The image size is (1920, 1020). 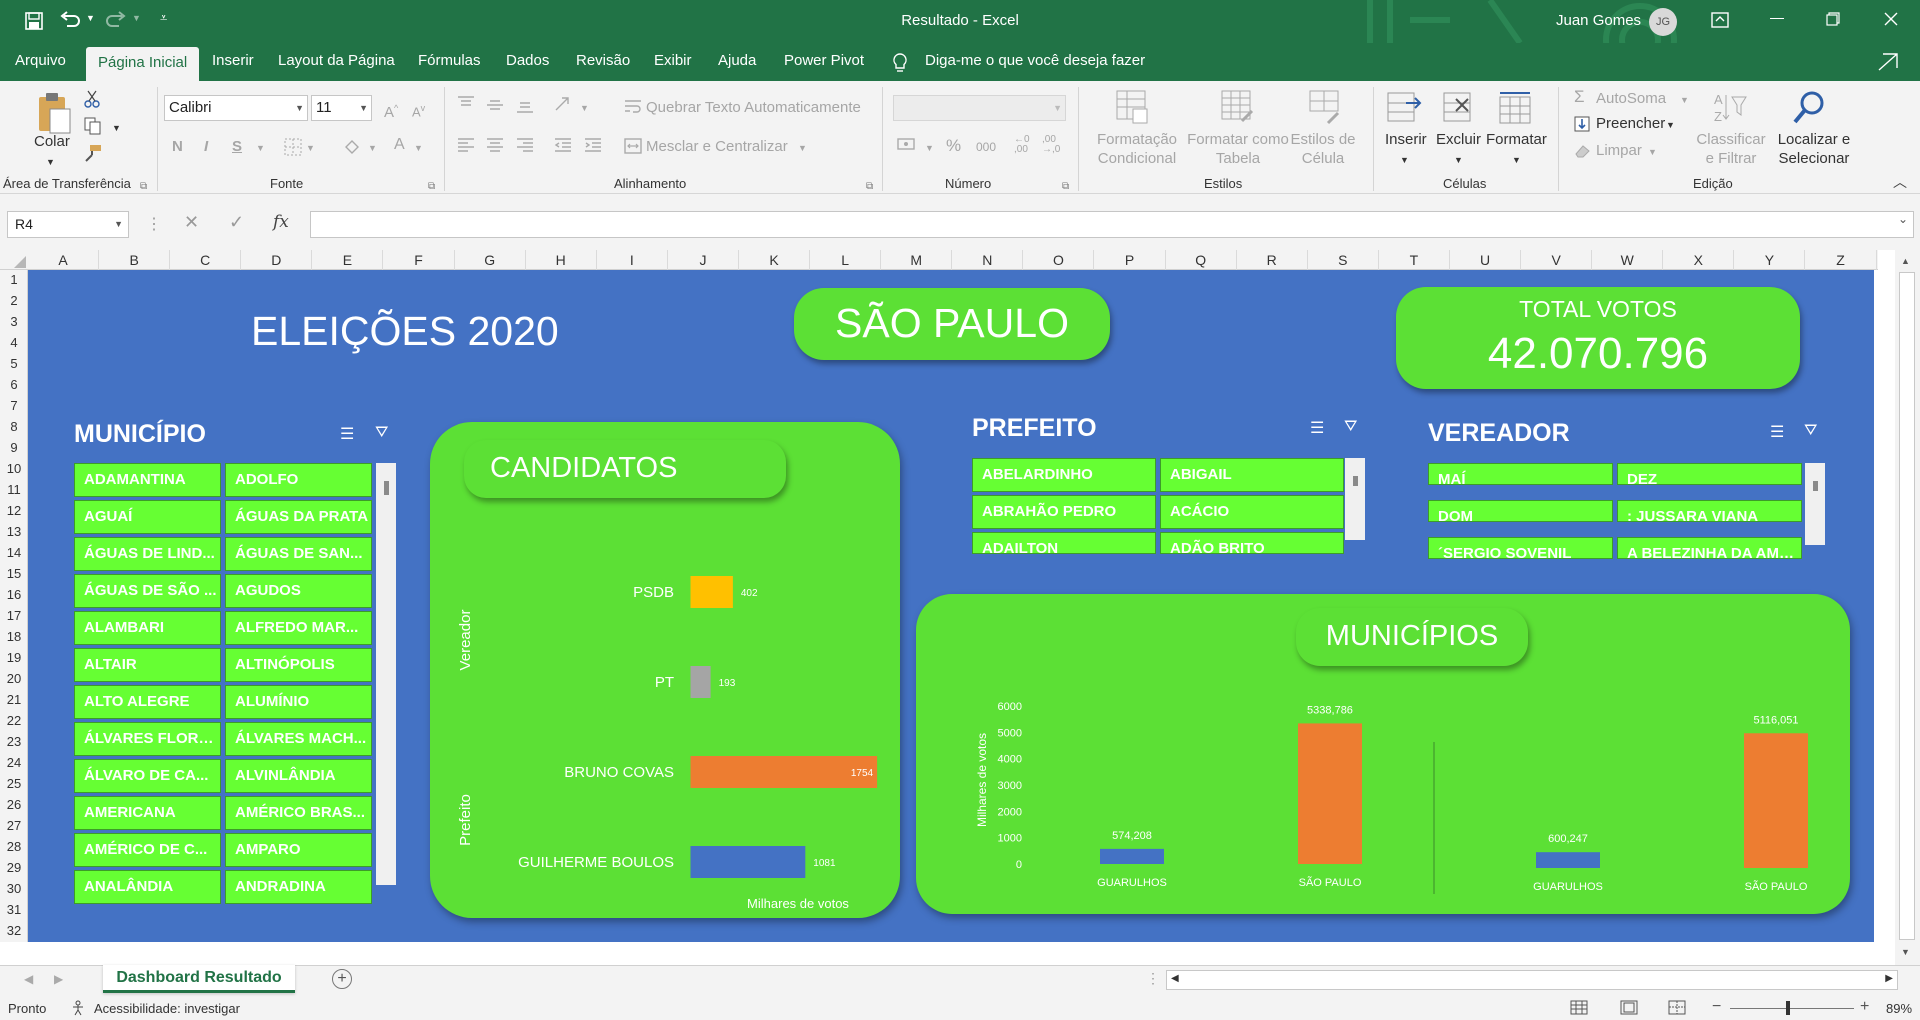 What do you see at coordinates (1810, 107) in the screenshot?
I see `find-select-icon` at bounding box center [1810, 107].